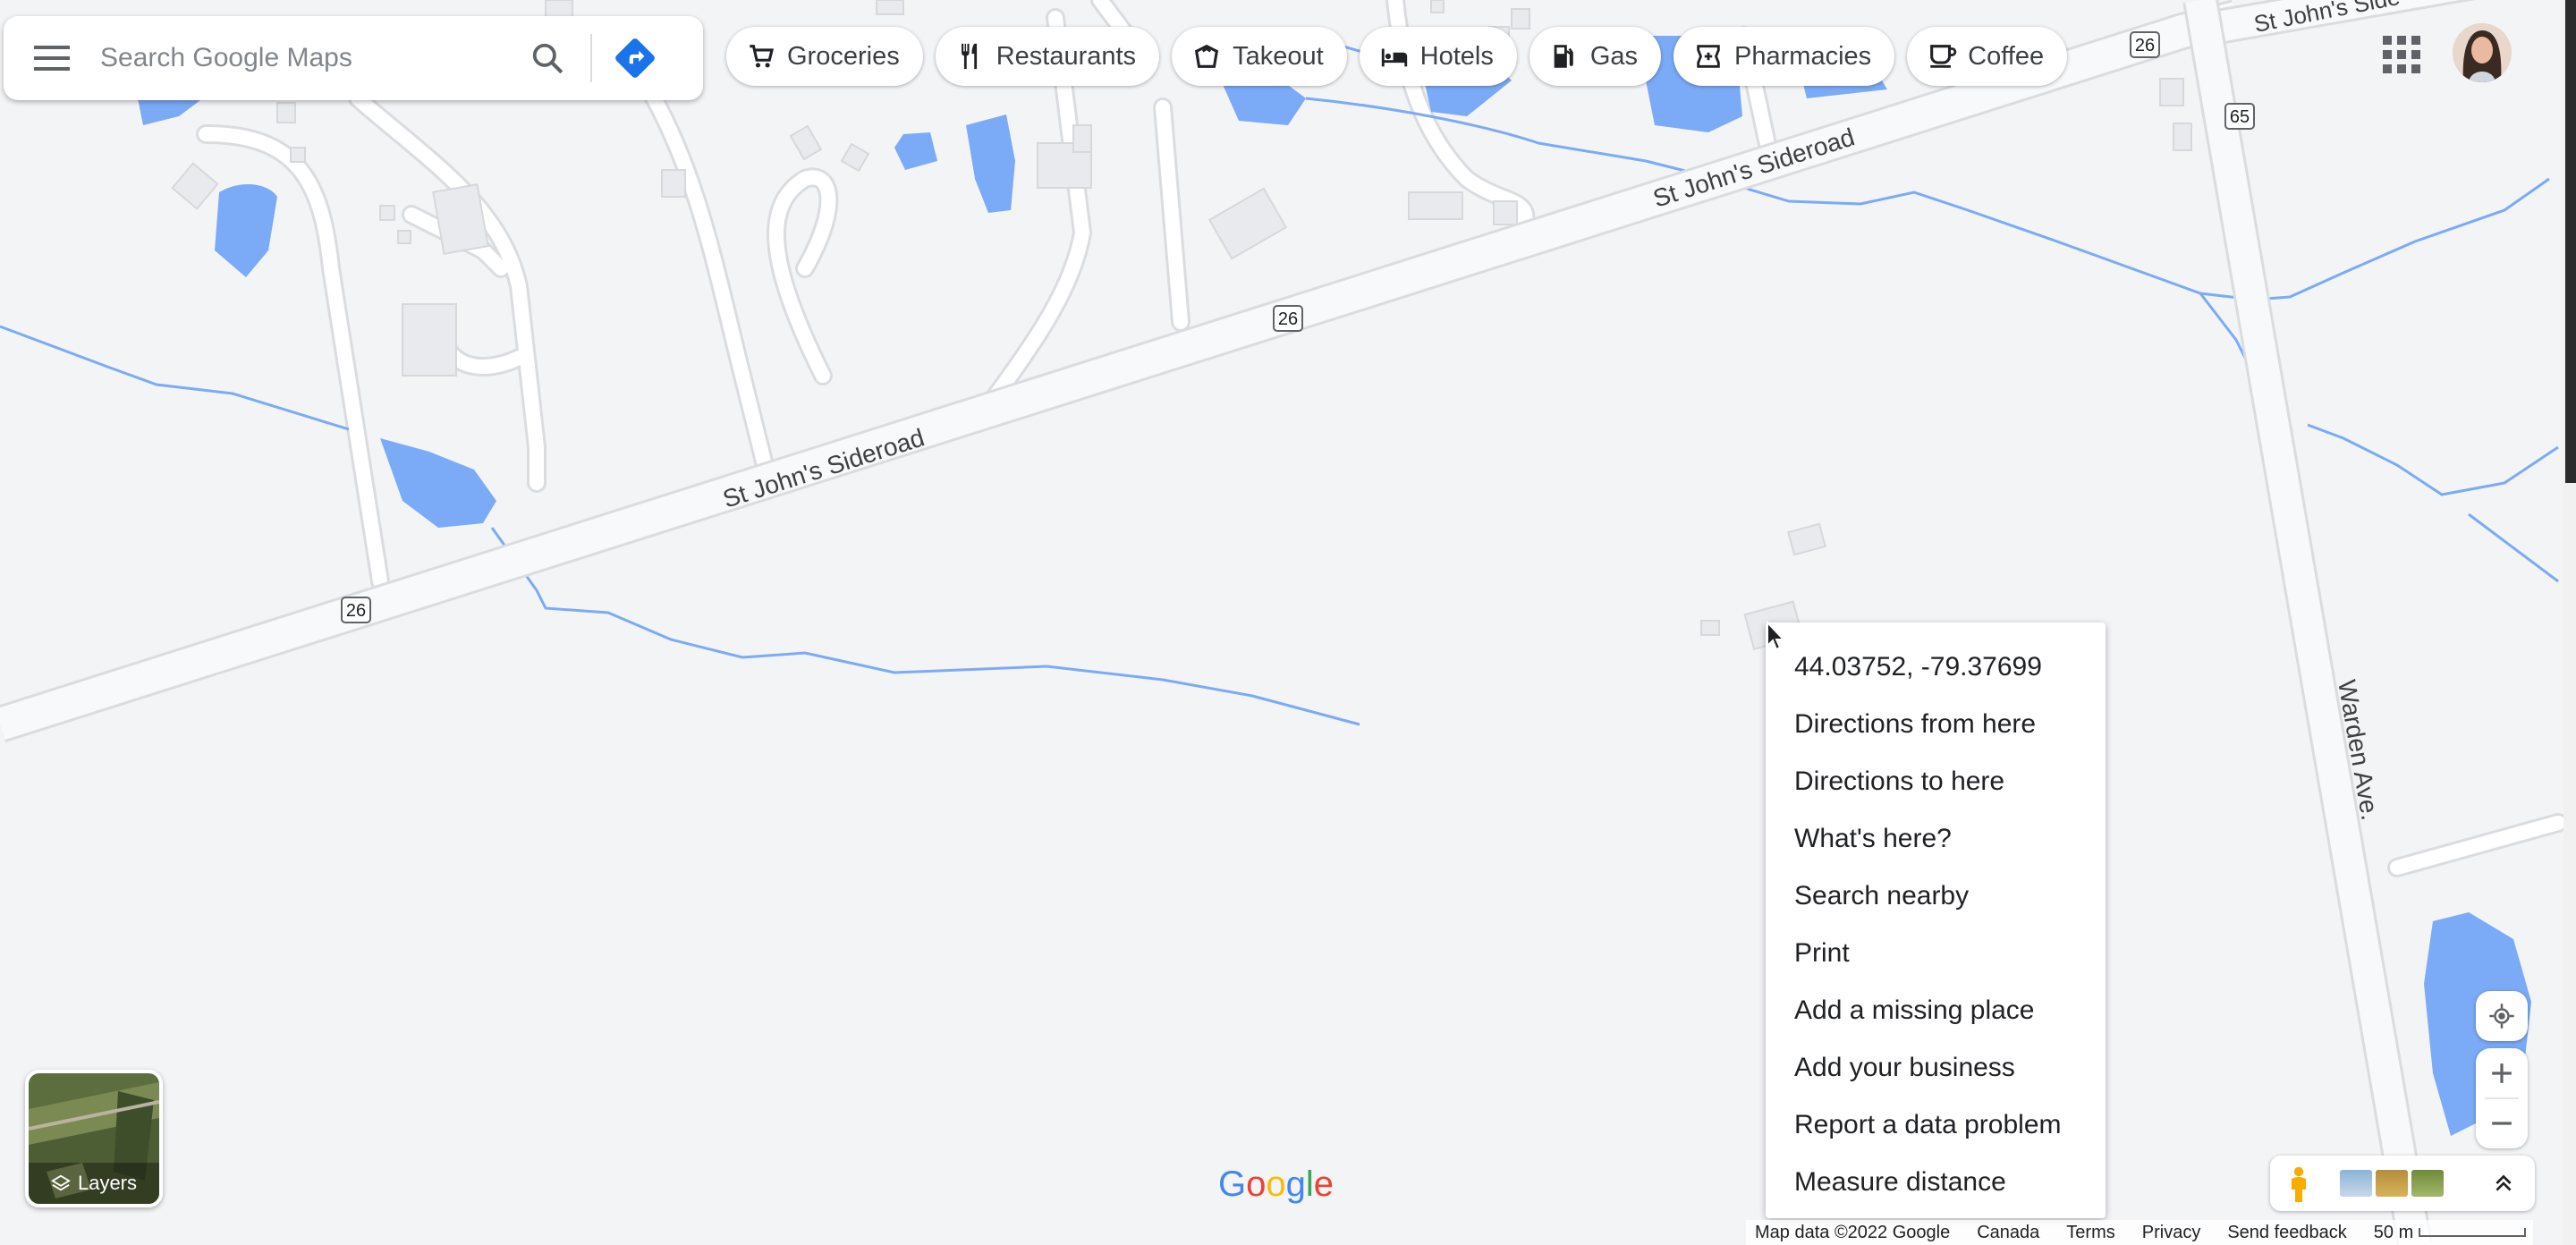 The image size is (2576, 1245). I want to click on scrollbar, so click(2569, 623).